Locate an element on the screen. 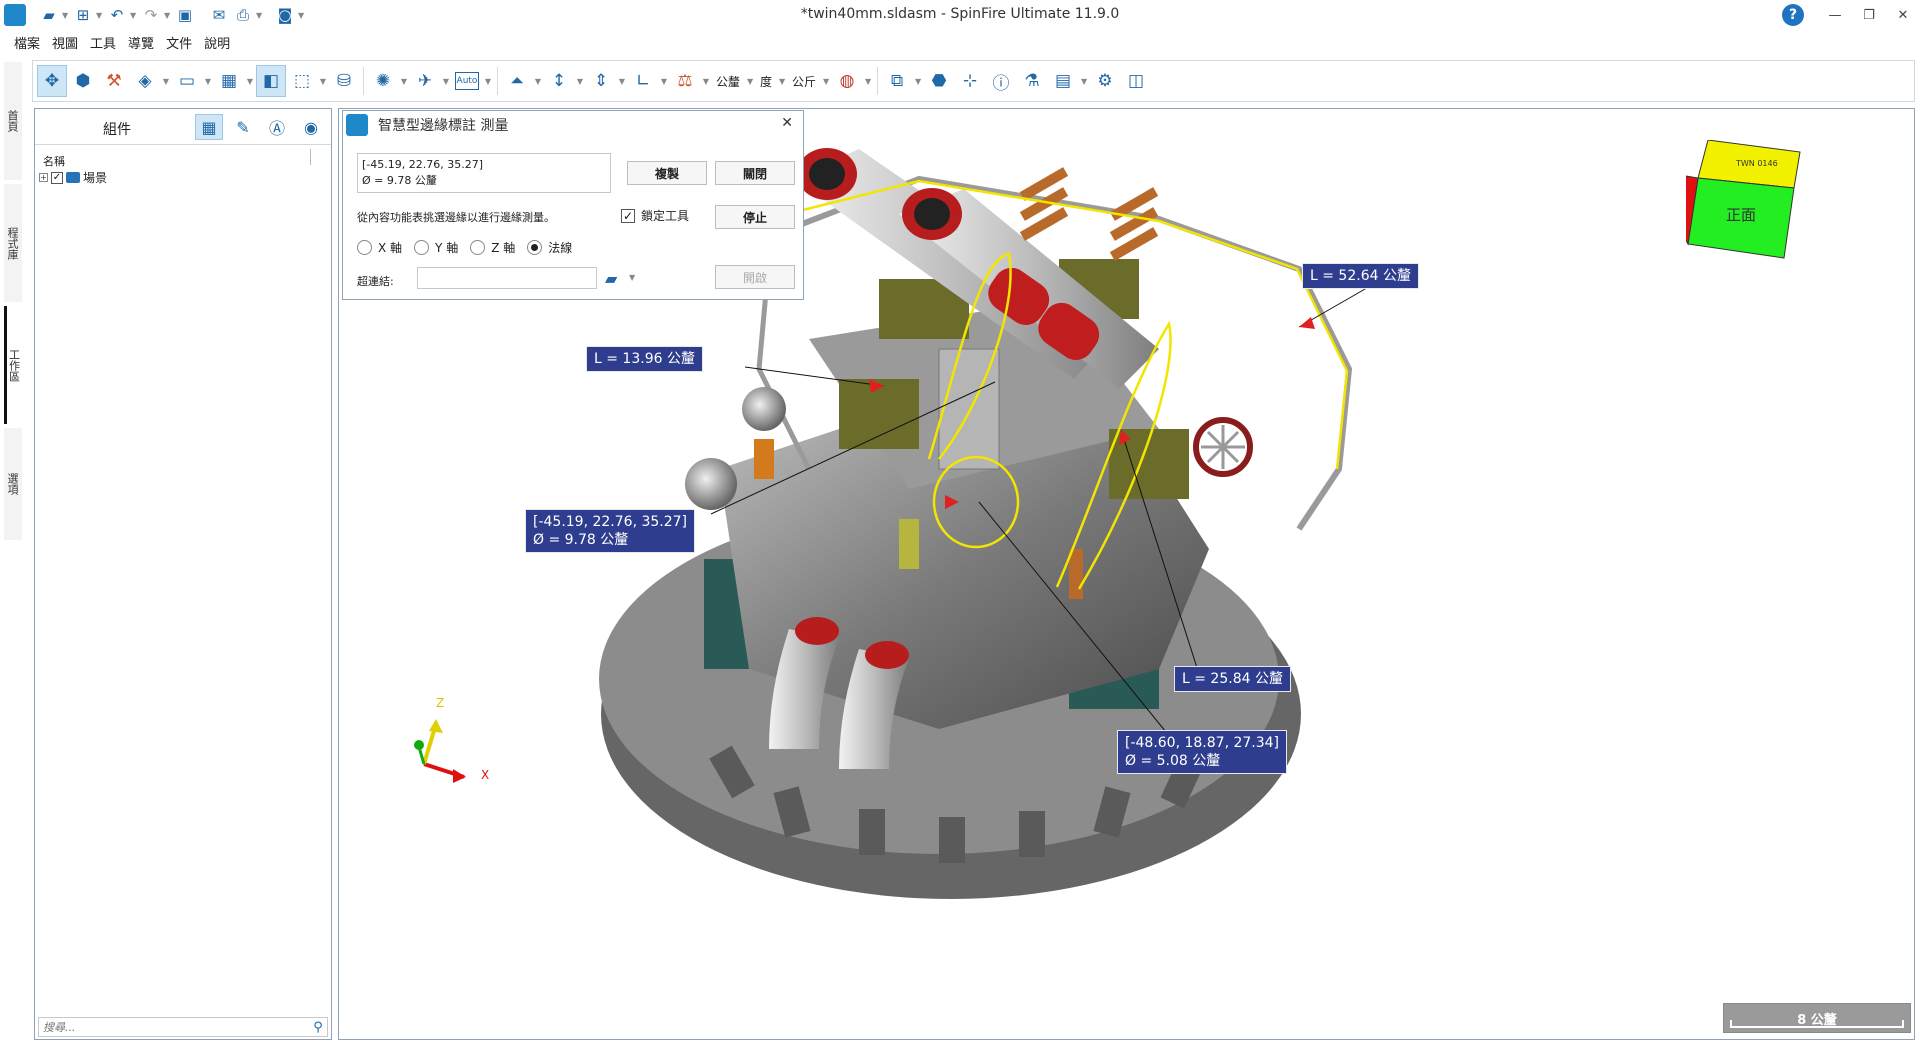 Image resolution: width=1920 pixels, height=1040 pixels. new-dropdown: ▼ is located at coordinates (100, 15).